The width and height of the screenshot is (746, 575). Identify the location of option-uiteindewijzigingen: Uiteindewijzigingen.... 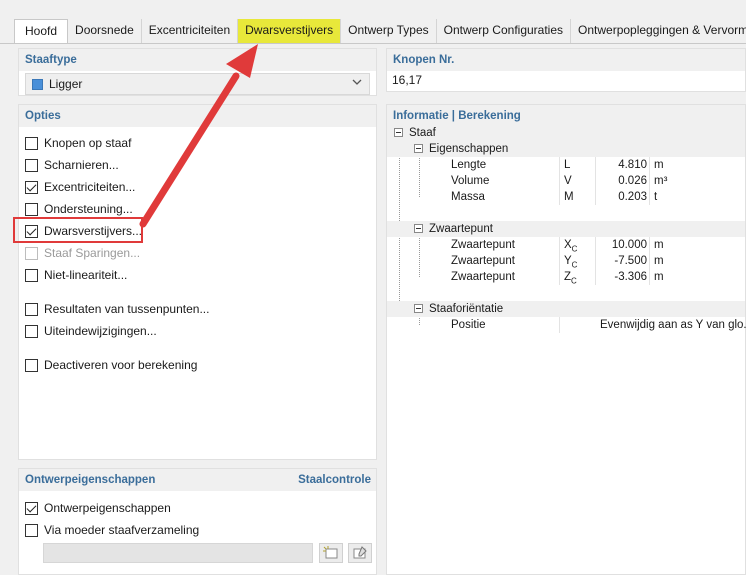
(91, 331).